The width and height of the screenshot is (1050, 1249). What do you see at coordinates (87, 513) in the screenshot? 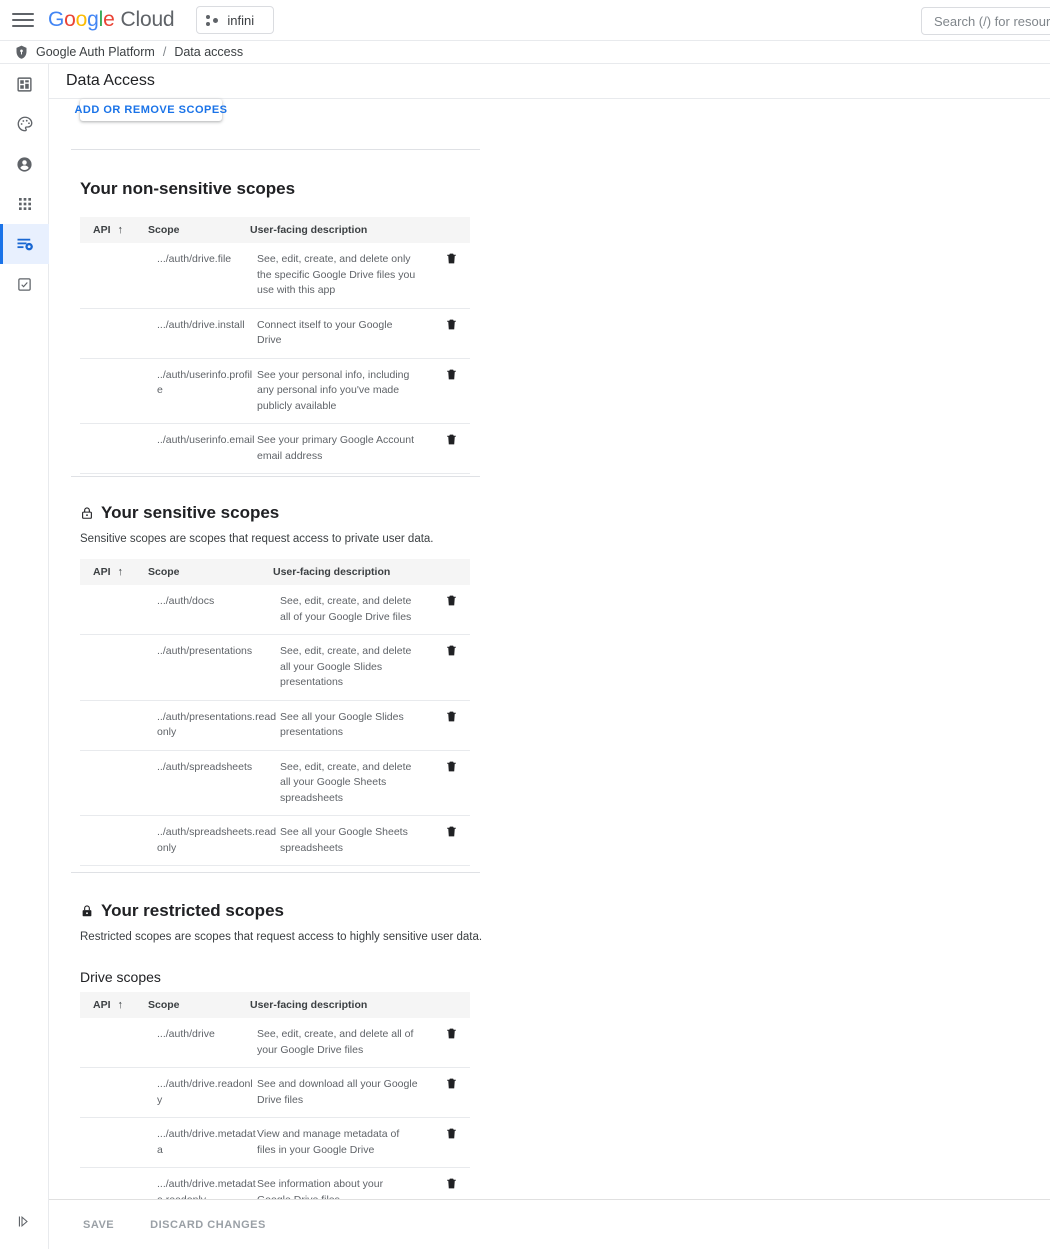
I see `lock-outline-icon` at bounding box center [87, 513].